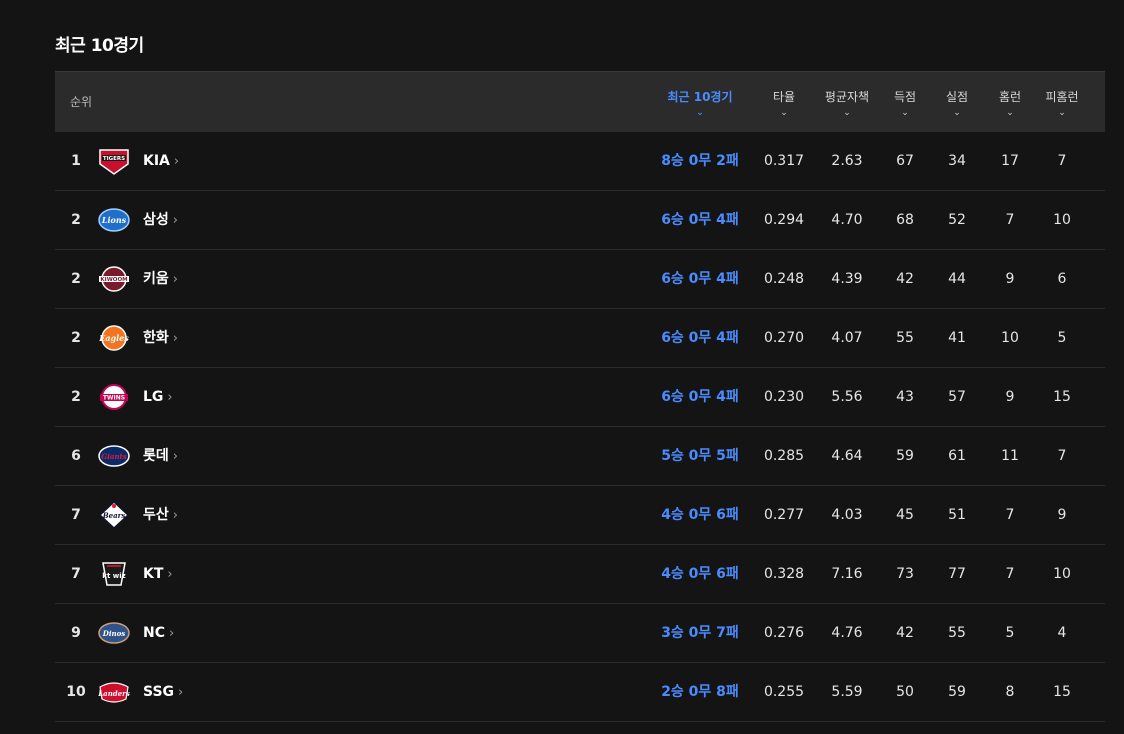 The image size is (1124, 734). What do you see at coordinates (114, 692) in the screenshot?
I see `team-logo-icon: Landers` at bounding box center [114, 692].